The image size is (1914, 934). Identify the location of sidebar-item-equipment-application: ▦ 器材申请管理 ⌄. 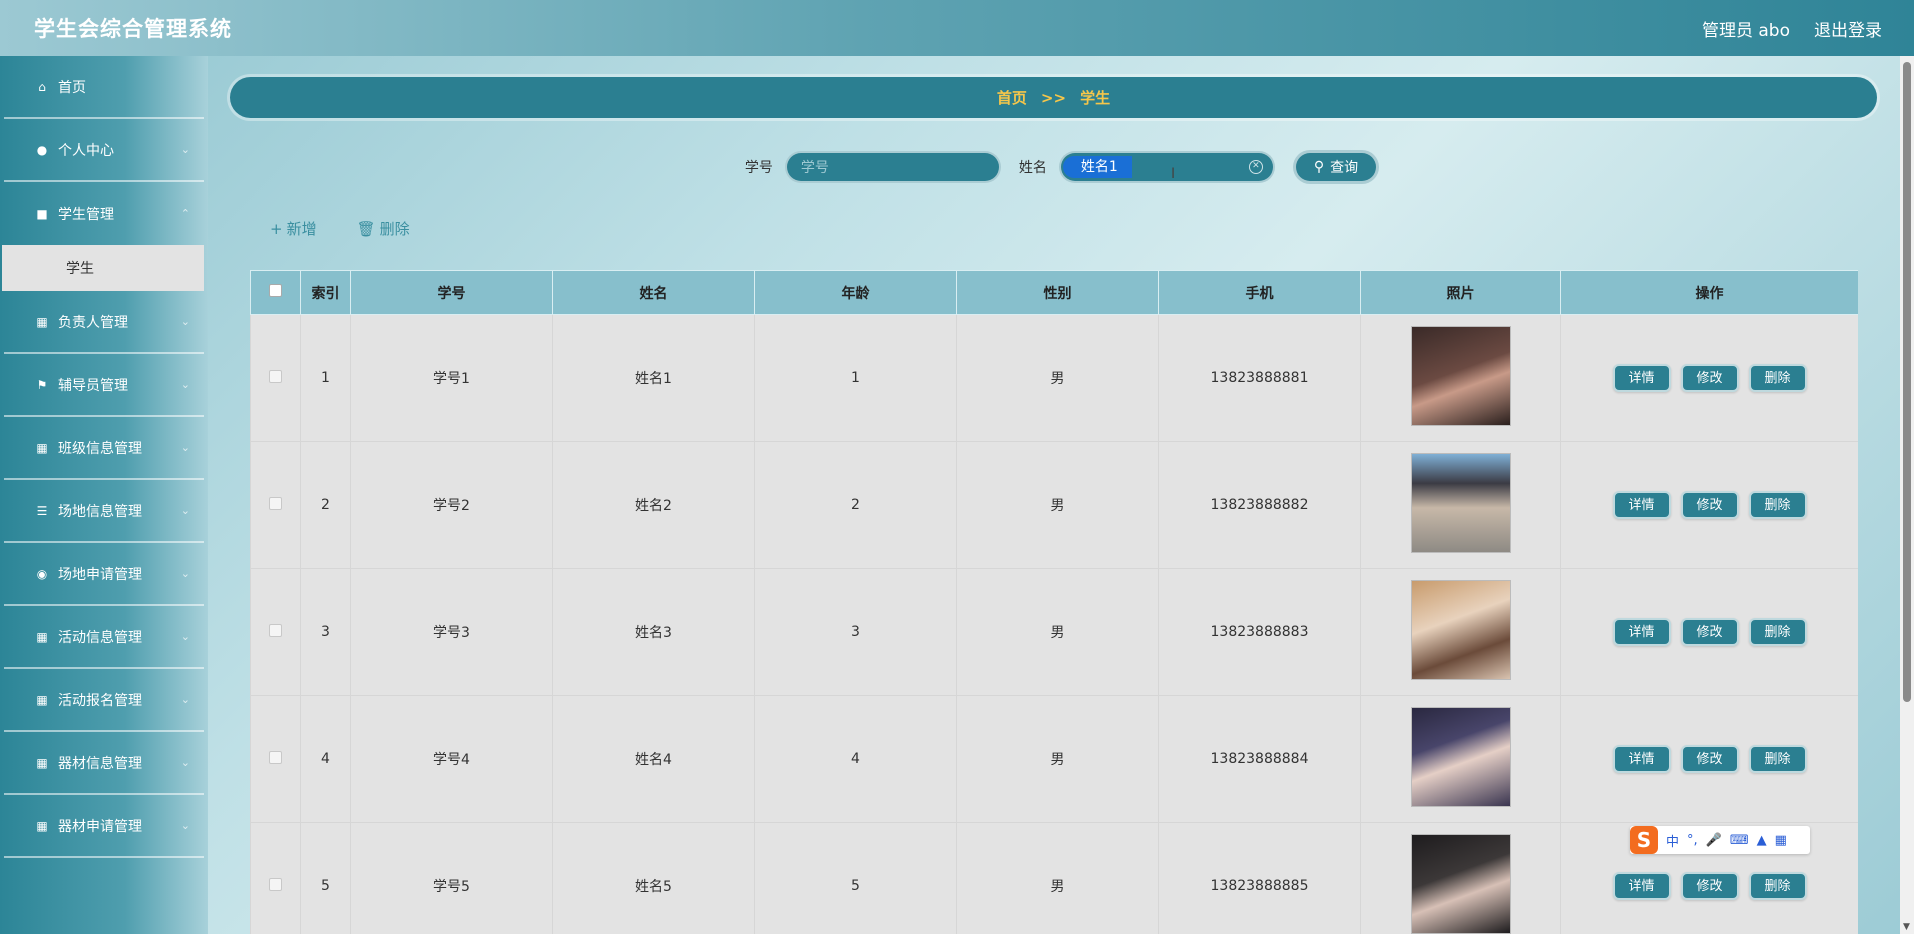
(104, 826).